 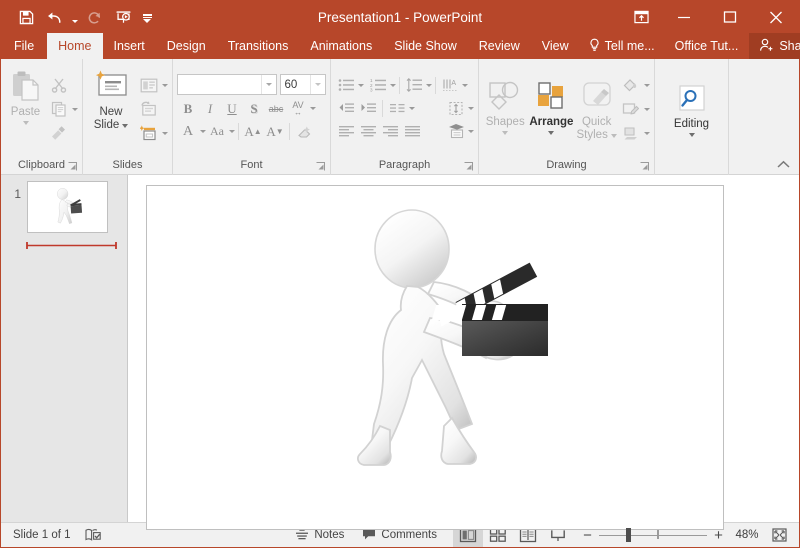 I want to click on format-painter-button, so click(x=58, y=133).